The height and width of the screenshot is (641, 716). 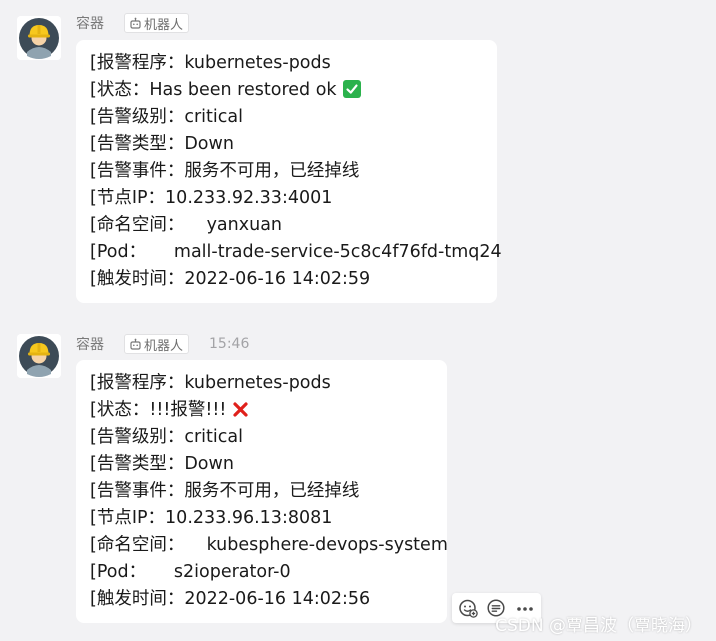 I want to click on emoji-reaction-icon, so click(x=468, y=608).